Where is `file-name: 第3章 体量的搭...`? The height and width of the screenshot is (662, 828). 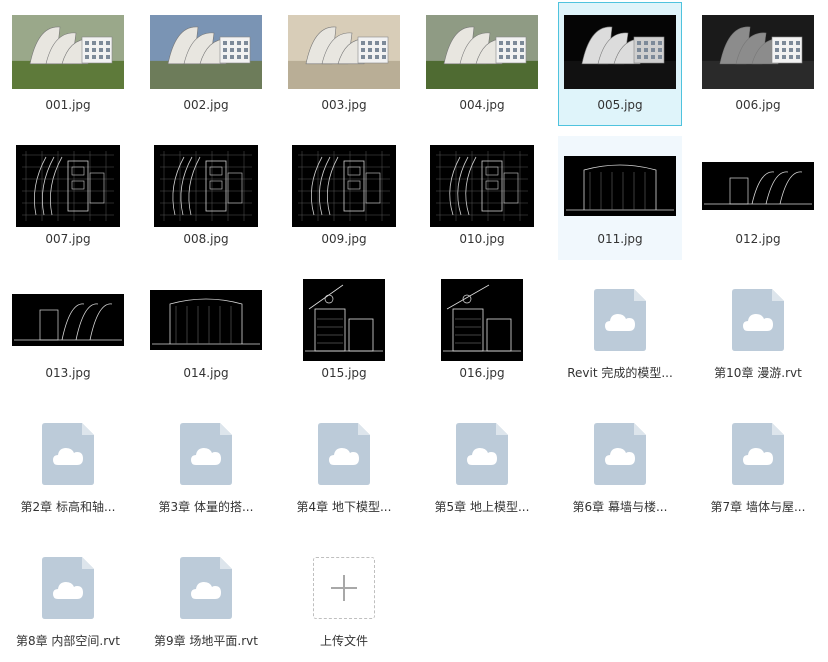 file-name: 第3章 体量的搭... is located at coordinates (206, 507).